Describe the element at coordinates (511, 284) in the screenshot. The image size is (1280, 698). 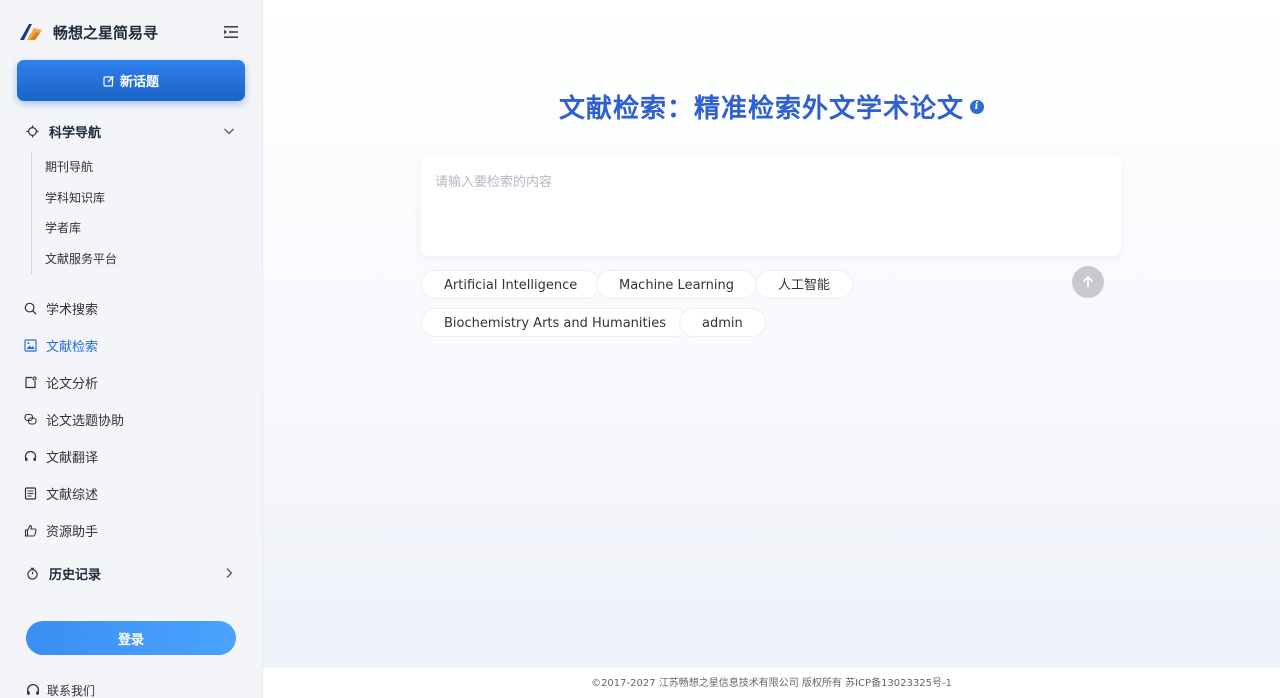
I see `suggestion-chip: Artificial Intelligence` at that location.